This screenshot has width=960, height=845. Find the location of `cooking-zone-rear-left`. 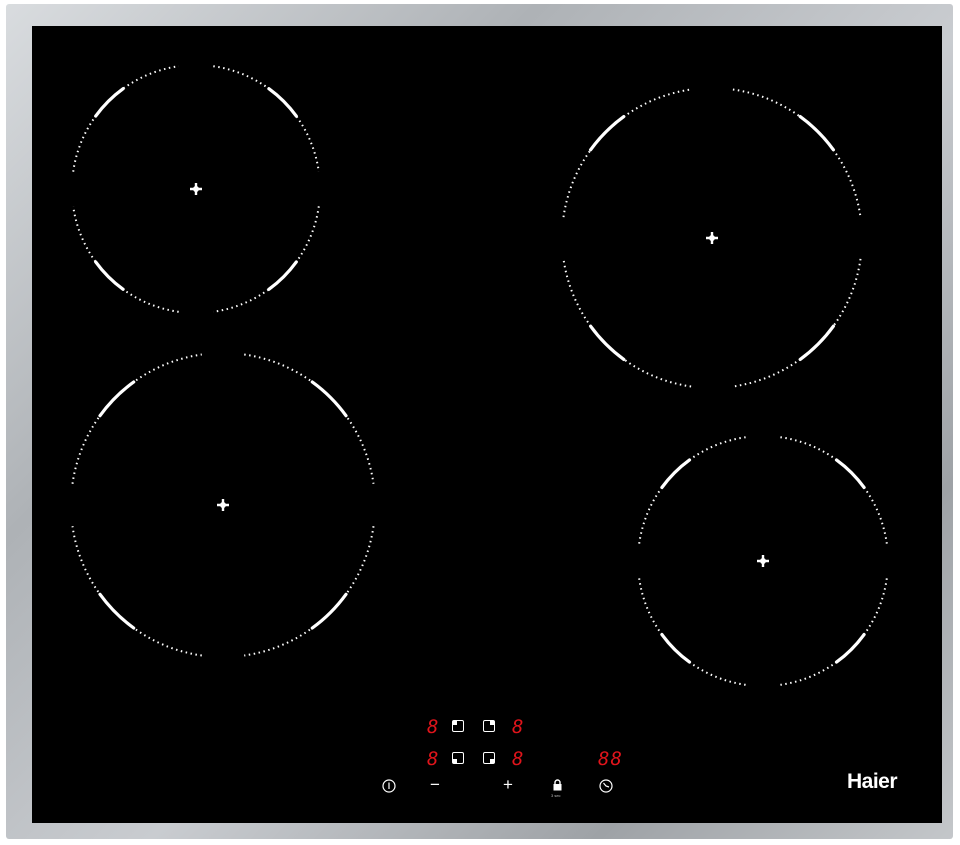

cooking-zone-rear-left is located at coordinates (196, 189).